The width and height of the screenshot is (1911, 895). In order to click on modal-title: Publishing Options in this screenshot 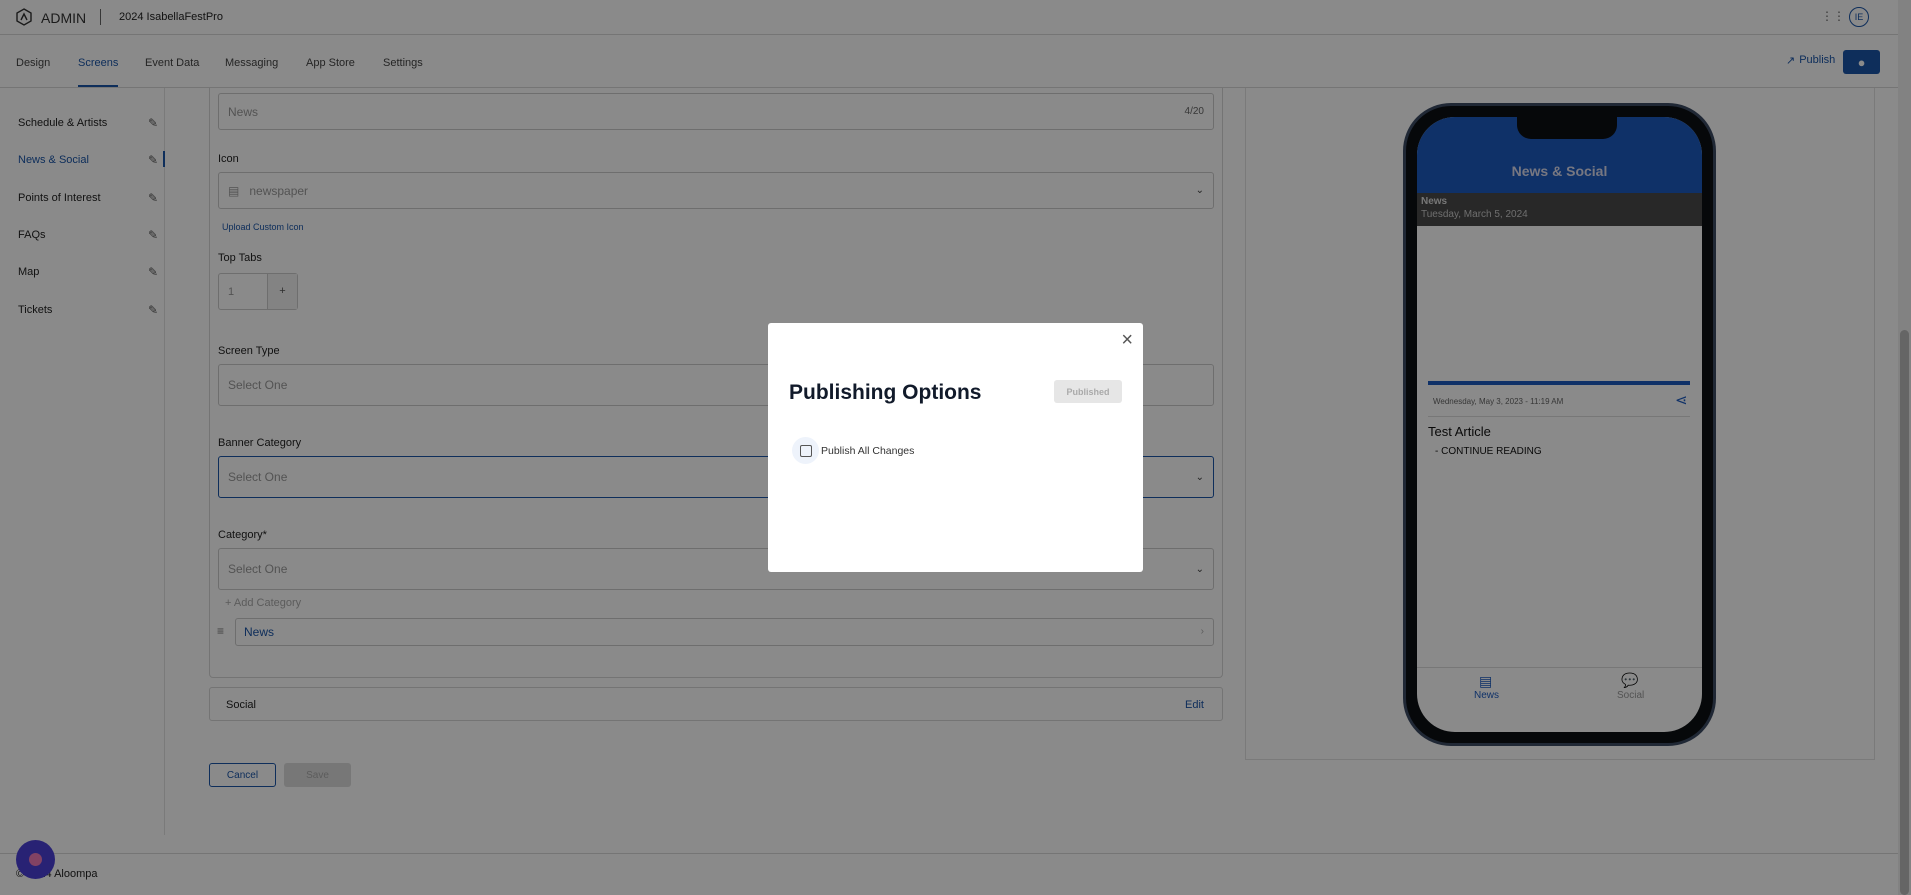, I will do `click(885, 392)`.